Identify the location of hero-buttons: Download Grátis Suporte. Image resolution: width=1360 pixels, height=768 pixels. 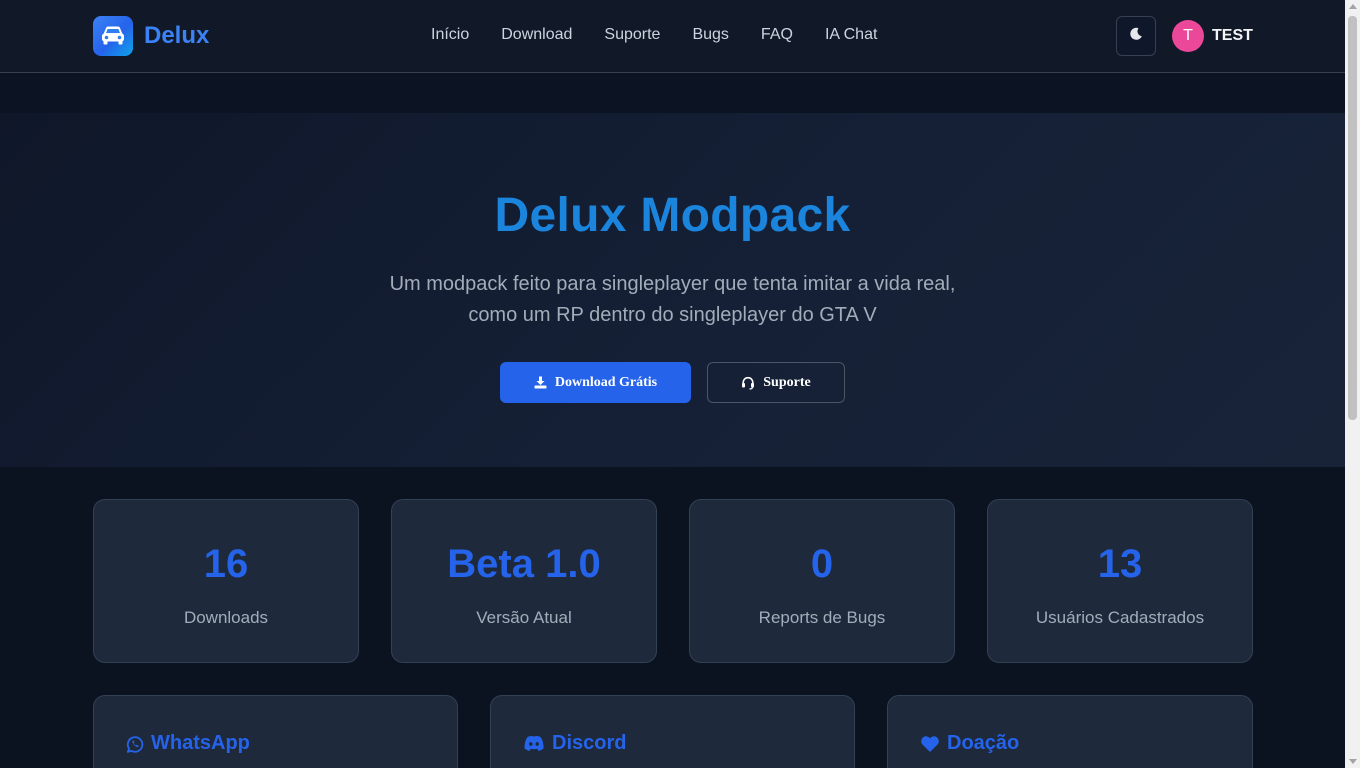
(672, 382).